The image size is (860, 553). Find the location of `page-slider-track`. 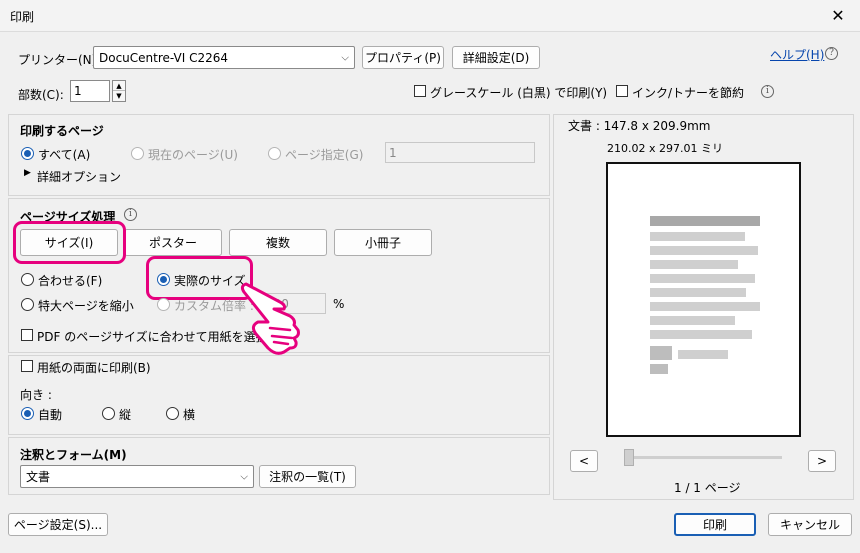

page-slider-track is located at coordinates (703, 457).